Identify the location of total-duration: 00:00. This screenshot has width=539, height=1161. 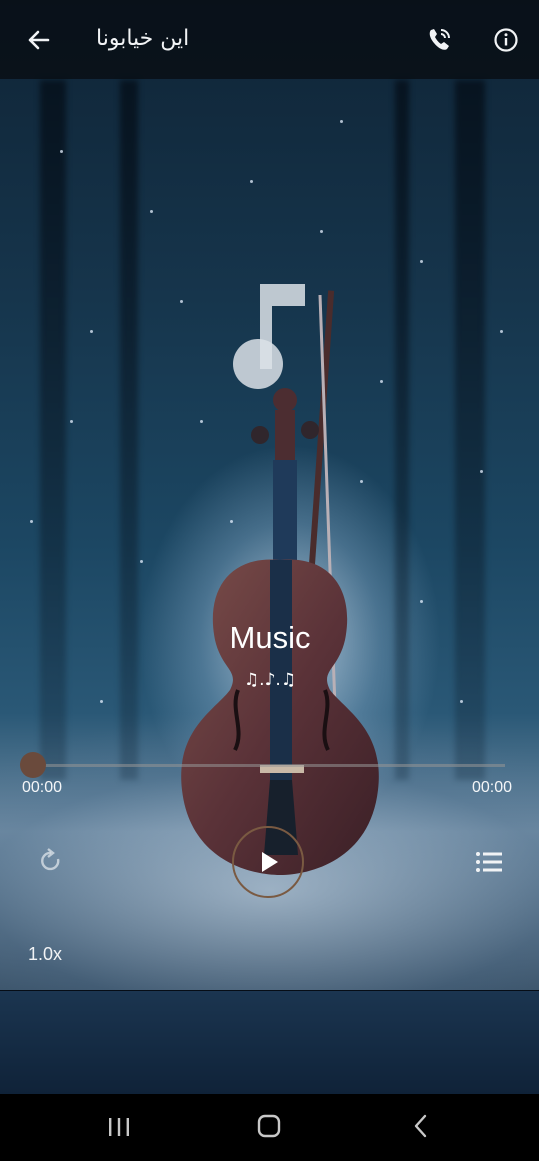
(492, 787).